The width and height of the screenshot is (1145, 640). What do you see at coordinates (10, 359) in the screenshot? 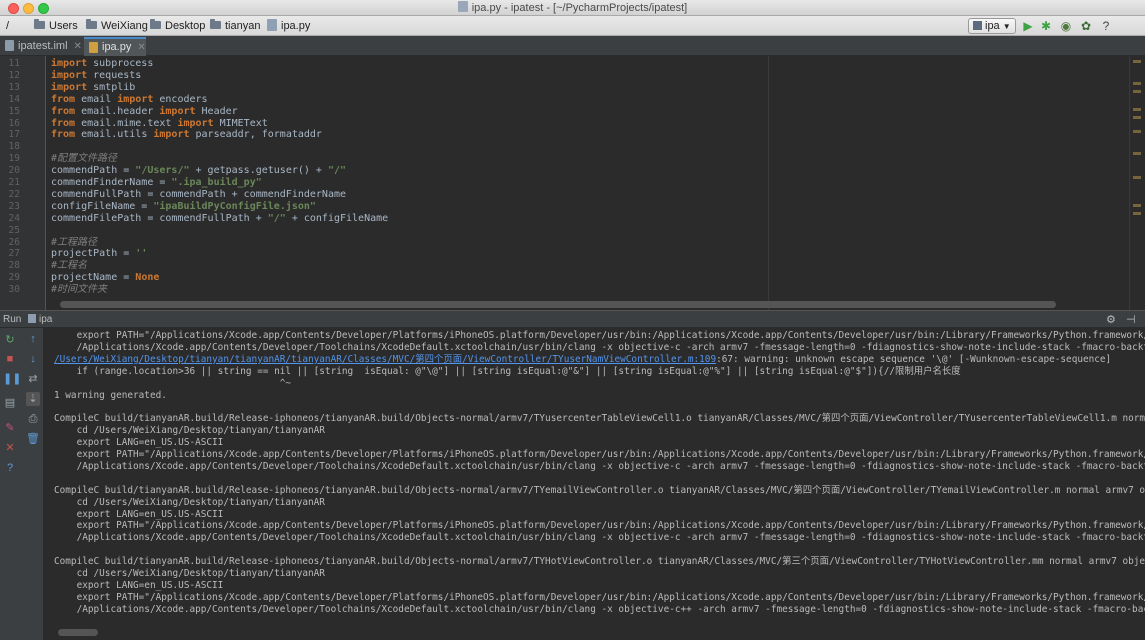
I see `stop-icon: ■` at bounding box center [10, 359].